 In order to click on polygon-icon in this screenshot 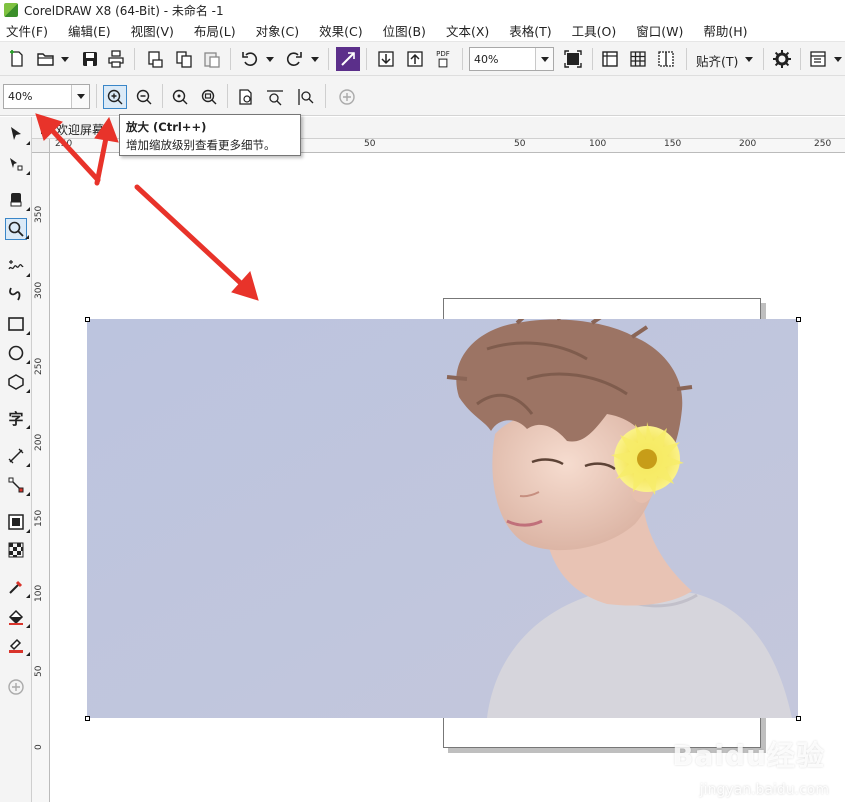, I will do `click(16, 382)`.